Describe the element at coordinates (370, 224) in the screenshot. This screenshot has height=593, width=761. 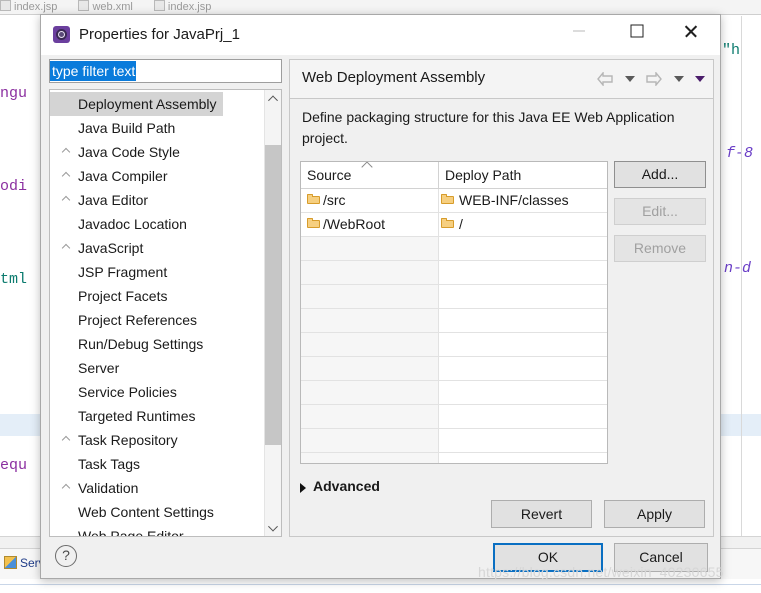
I see `cell-source: /WebRoot` at that location.